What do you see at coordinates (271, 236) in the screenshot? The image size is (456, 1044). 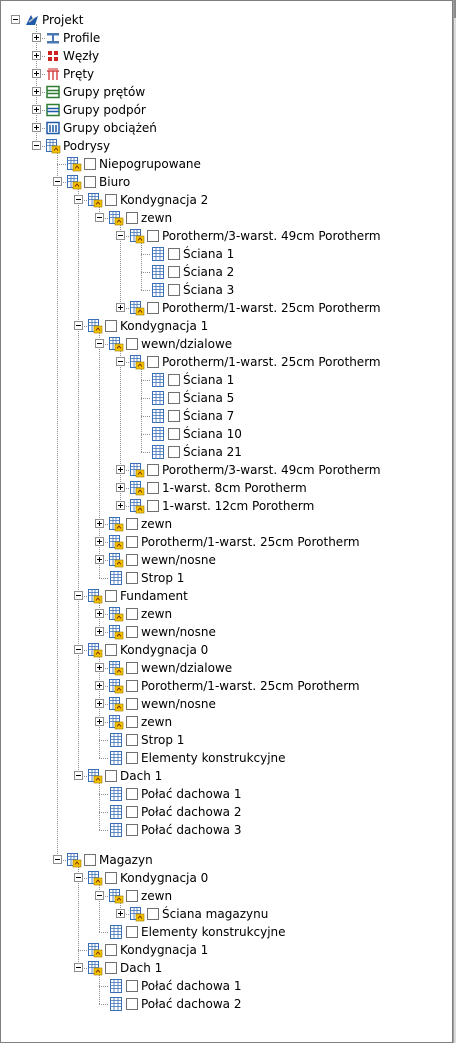 I see `tree-node-label: Porotherm/3-warst. 49cm Porotherm` at bounding box center [271, 236].